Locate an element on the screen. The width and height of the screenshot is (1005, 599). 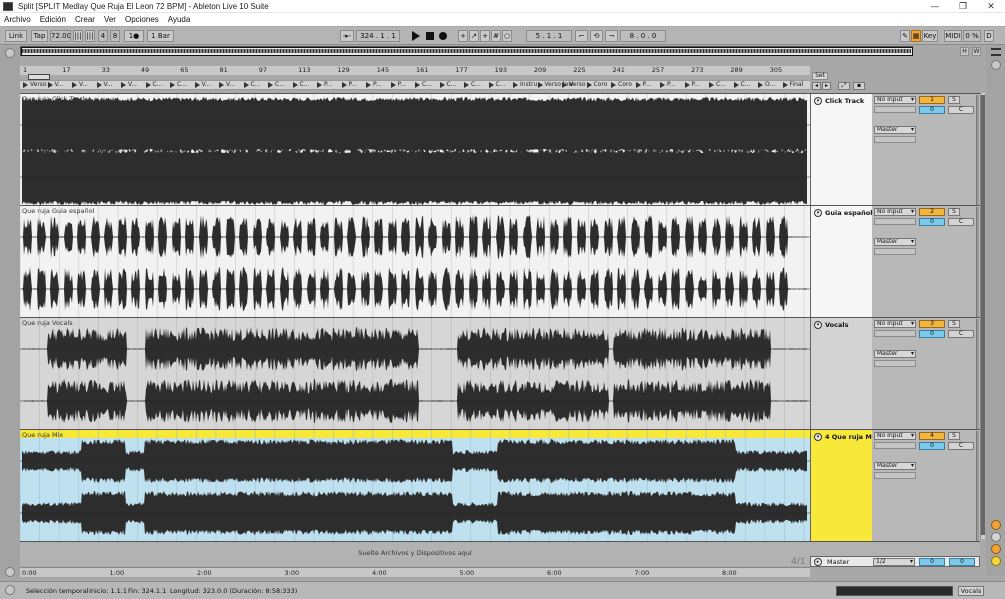
selected-track-tag: Vocals is located at coordinates (971, 591).